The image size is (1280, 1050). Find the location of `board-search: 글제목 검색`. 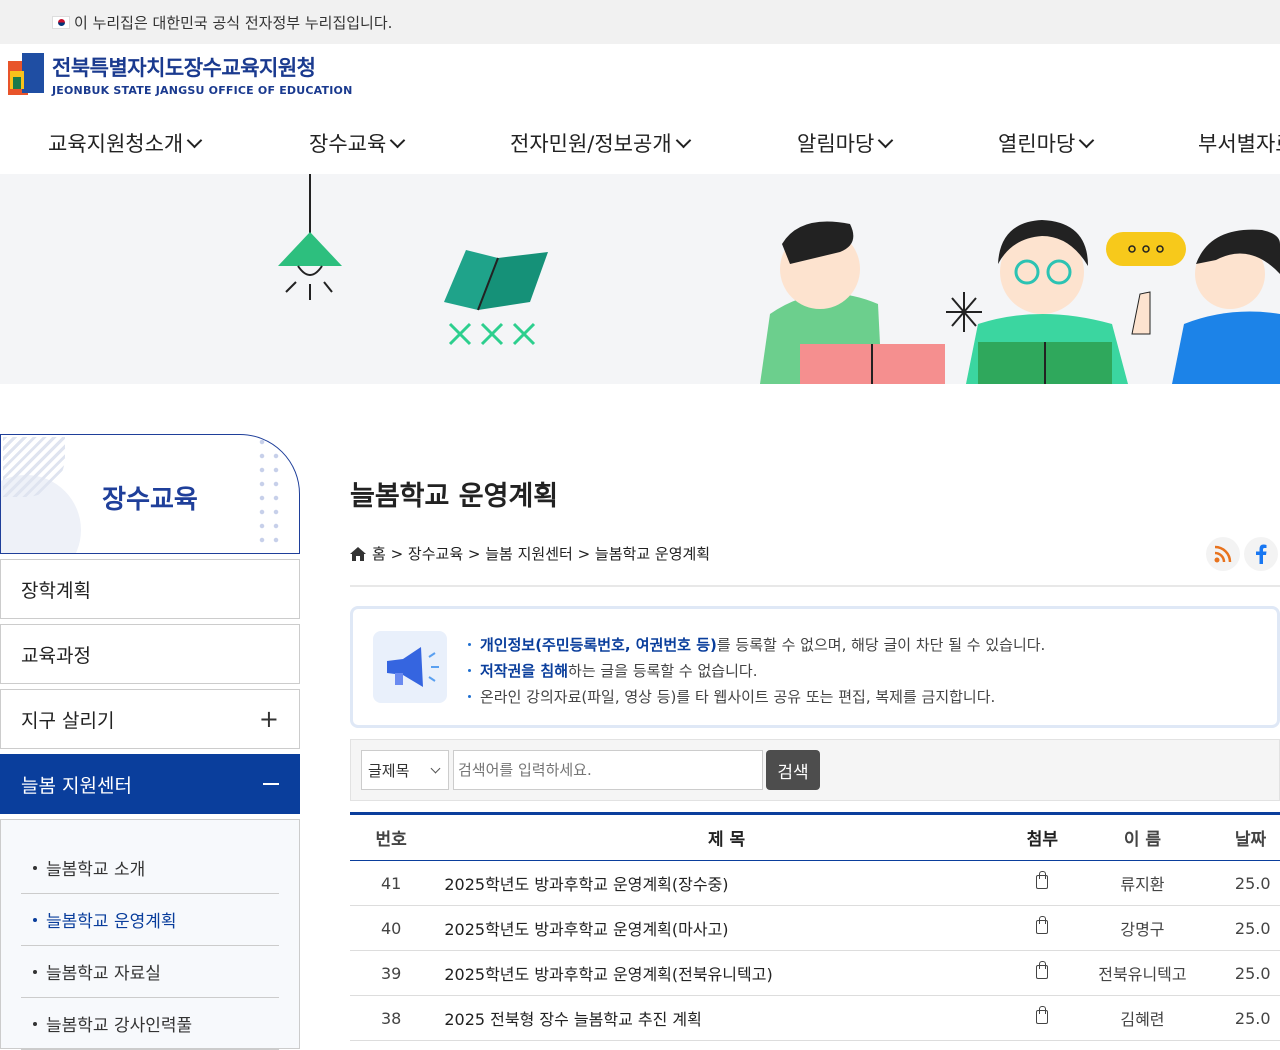

board-search: 글제목 검색 is located at coordinates (815, 770).